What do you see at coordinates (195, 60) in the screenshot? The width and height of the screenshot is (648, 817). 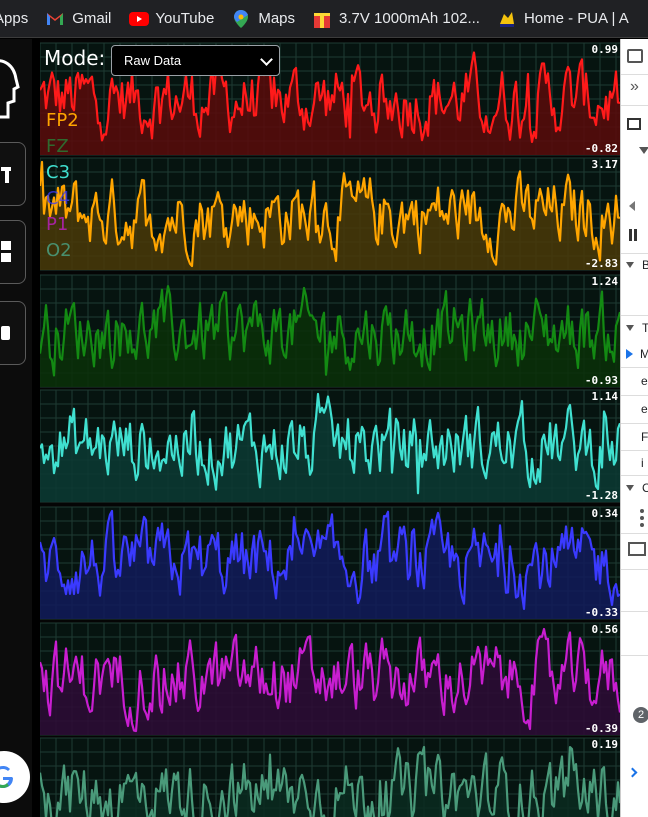 I see `mode-select: Raw Data` at bounding box center [195, 60].